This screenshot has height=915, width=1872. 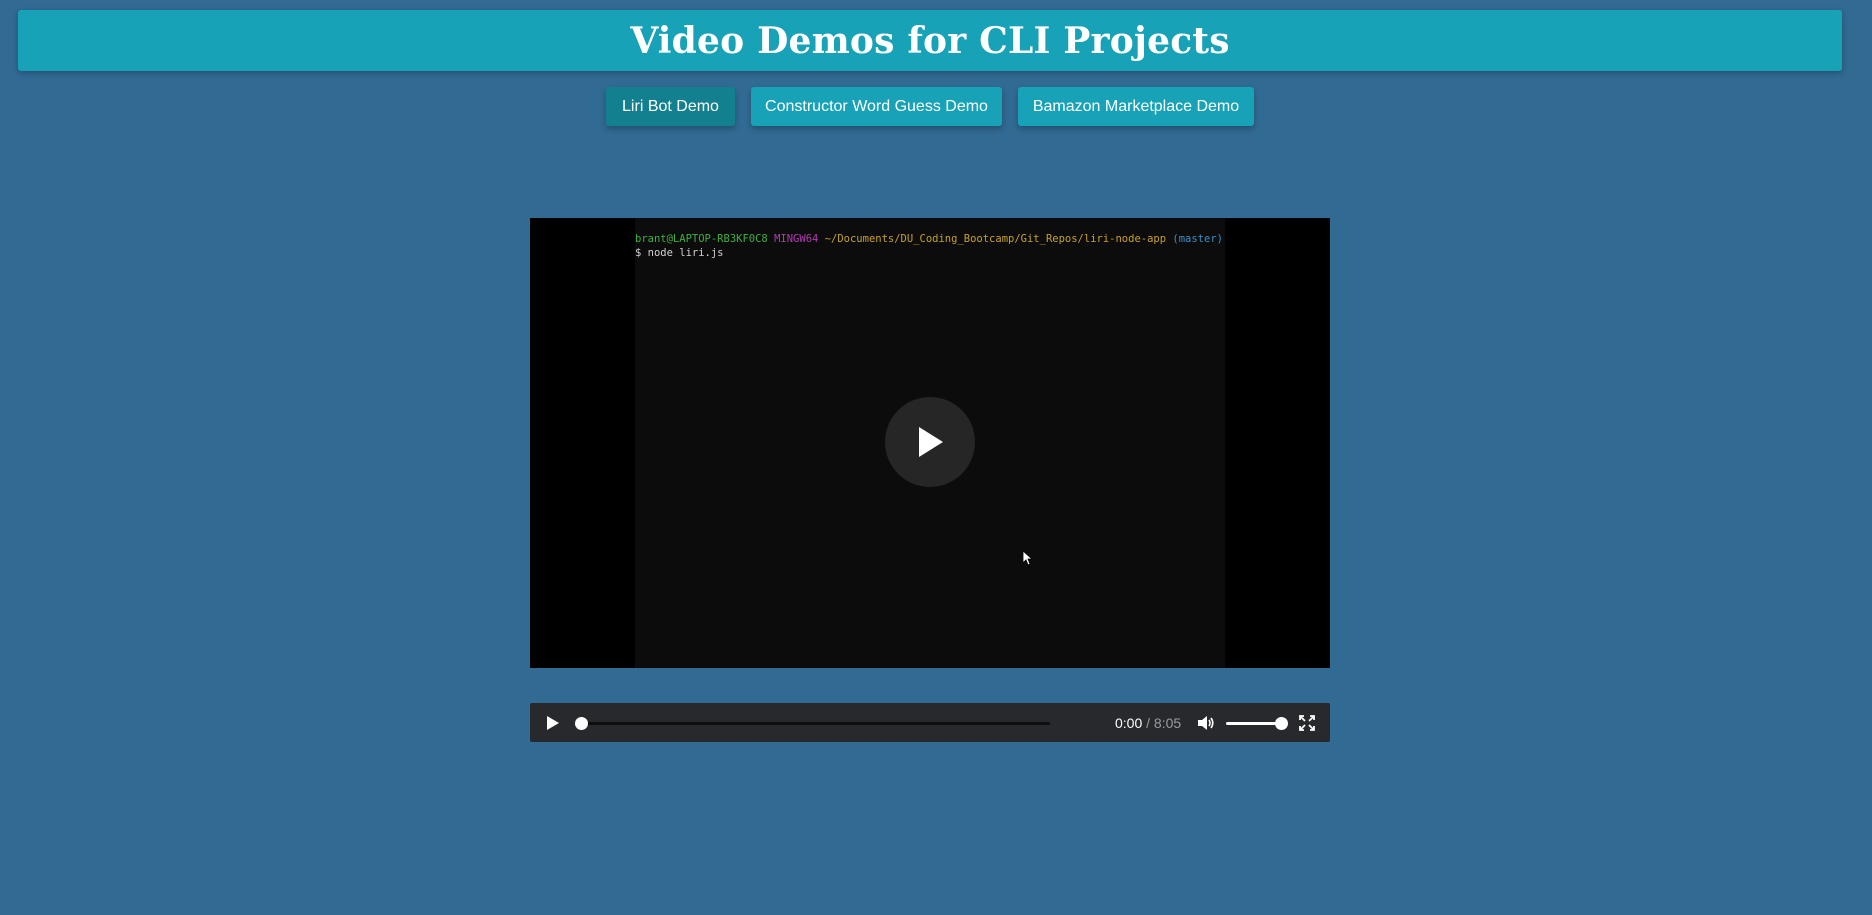 What do you see at coordinates (876, 106) in the screenshot?
I see `constructor-word-guess-demo-button: Constructor Word Guess Demo` at bounding box center [876, 106].